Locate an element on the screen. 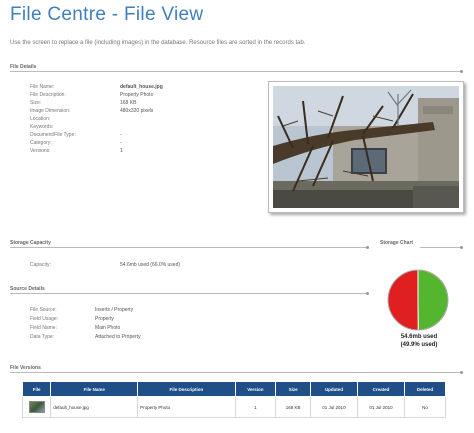 This screenshot has width=474, height=433. file-source-value: Inserts / Property is located at coordinates (114, 310).